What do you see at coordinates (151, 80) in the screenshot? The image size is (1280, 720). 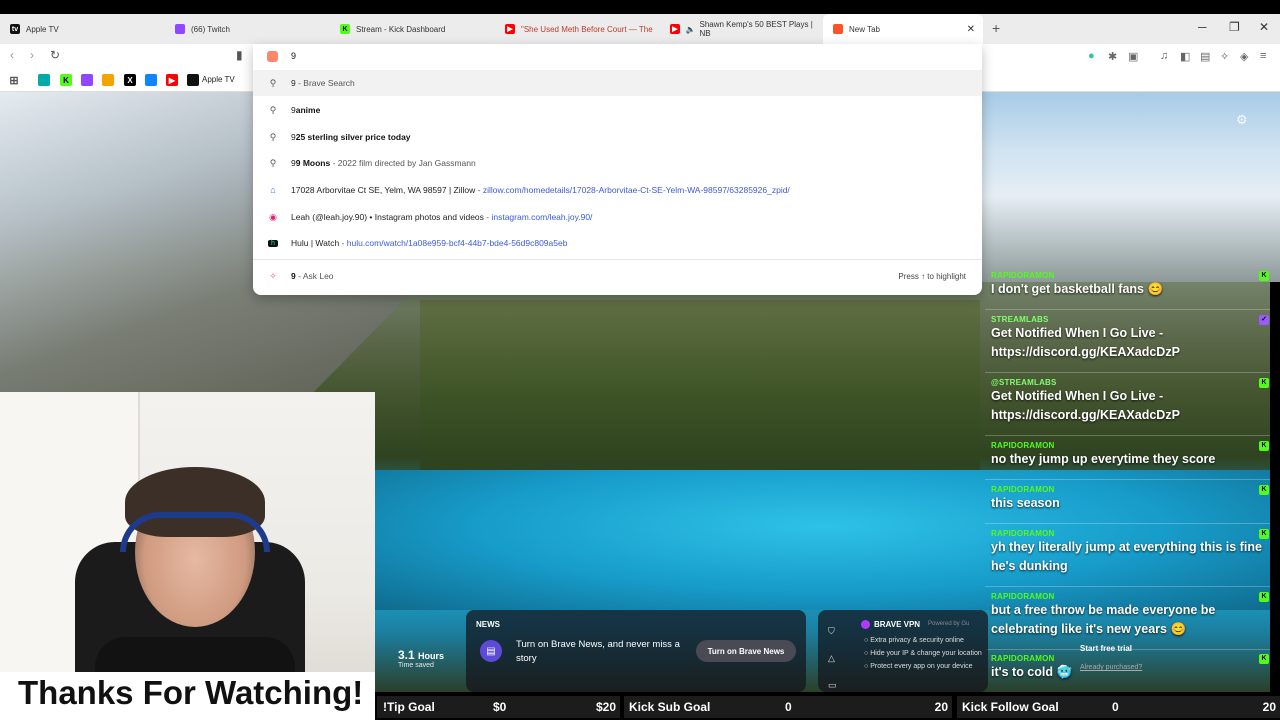 I see `bluesky-bookmark-icon` at bounding box center [151, 80].